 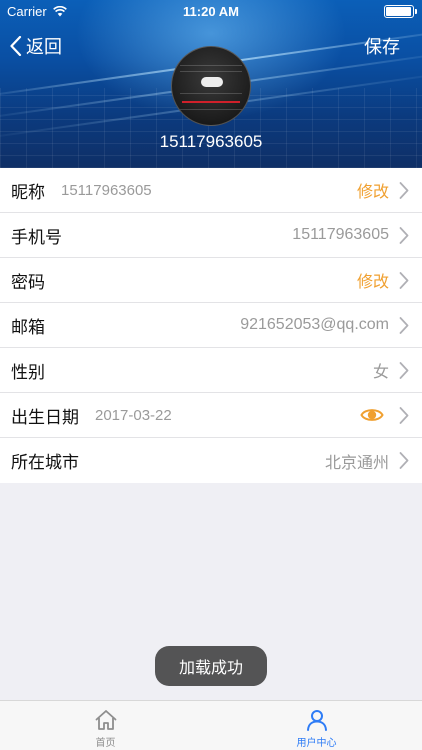 I want to click on row-label: 昵称, so click(x=28, y=192).